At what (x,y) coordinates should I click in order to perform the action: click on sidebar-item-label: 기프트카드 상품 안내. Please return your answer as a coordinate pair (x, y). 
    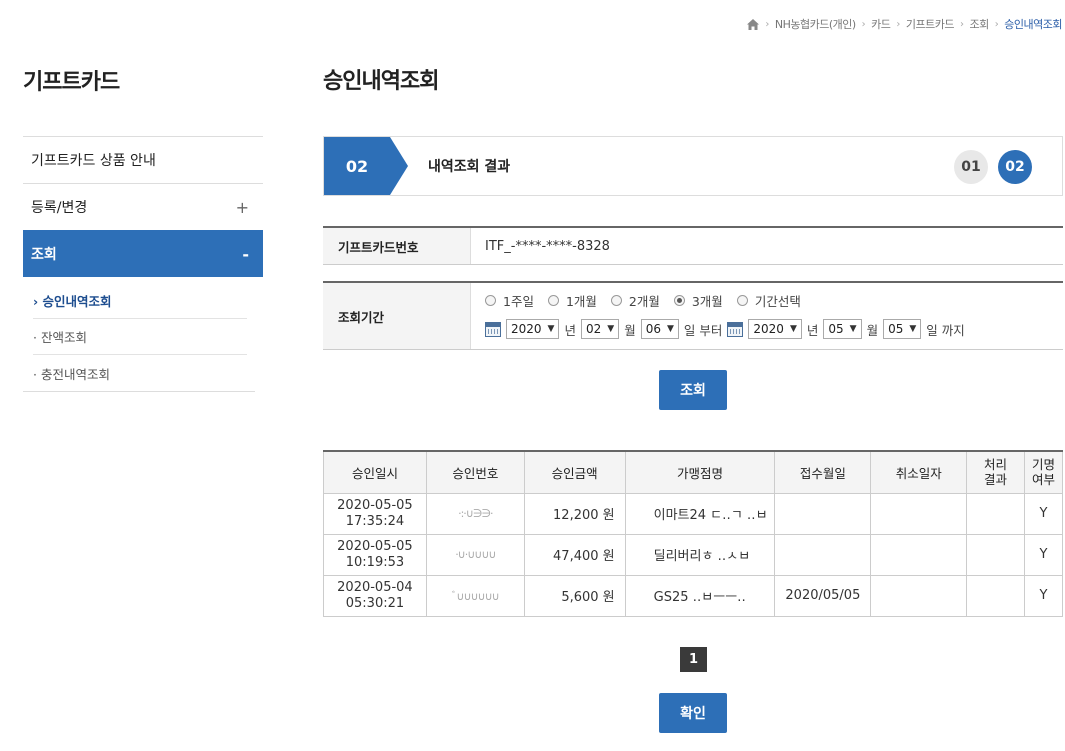
    Looking at the image, I should click on (93, 161).